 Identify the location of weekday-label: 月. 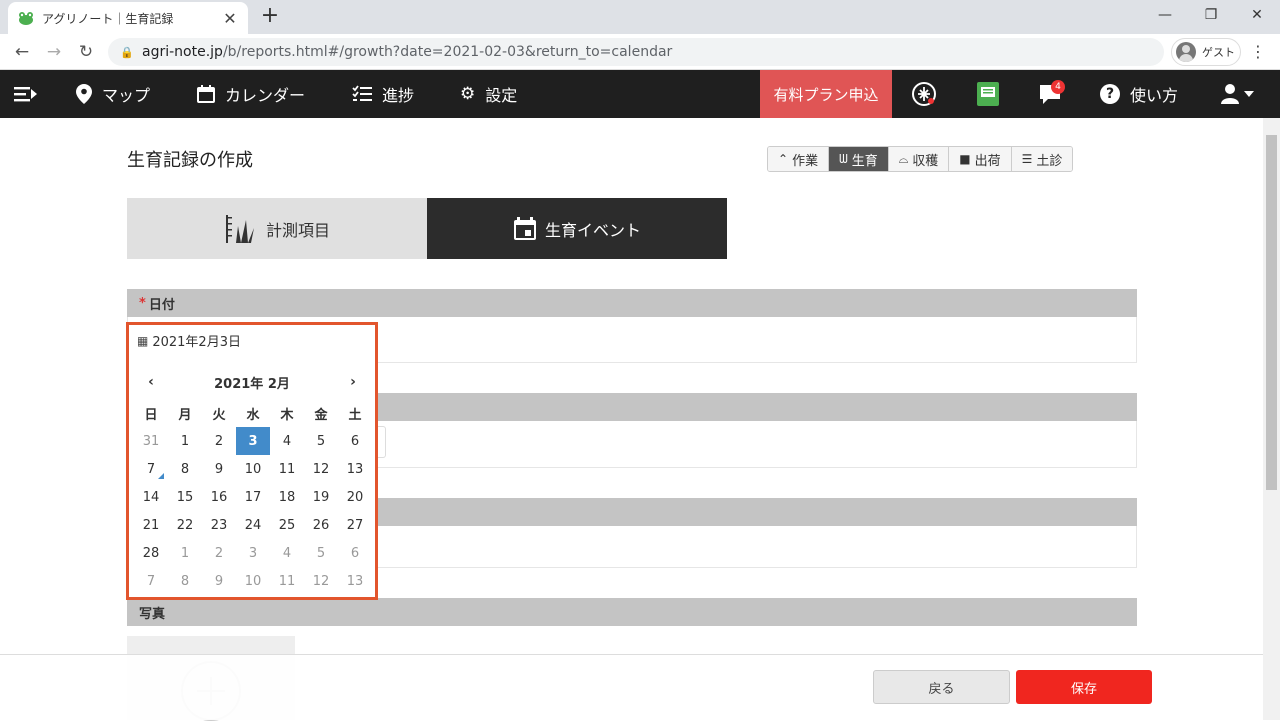
(185, 415).